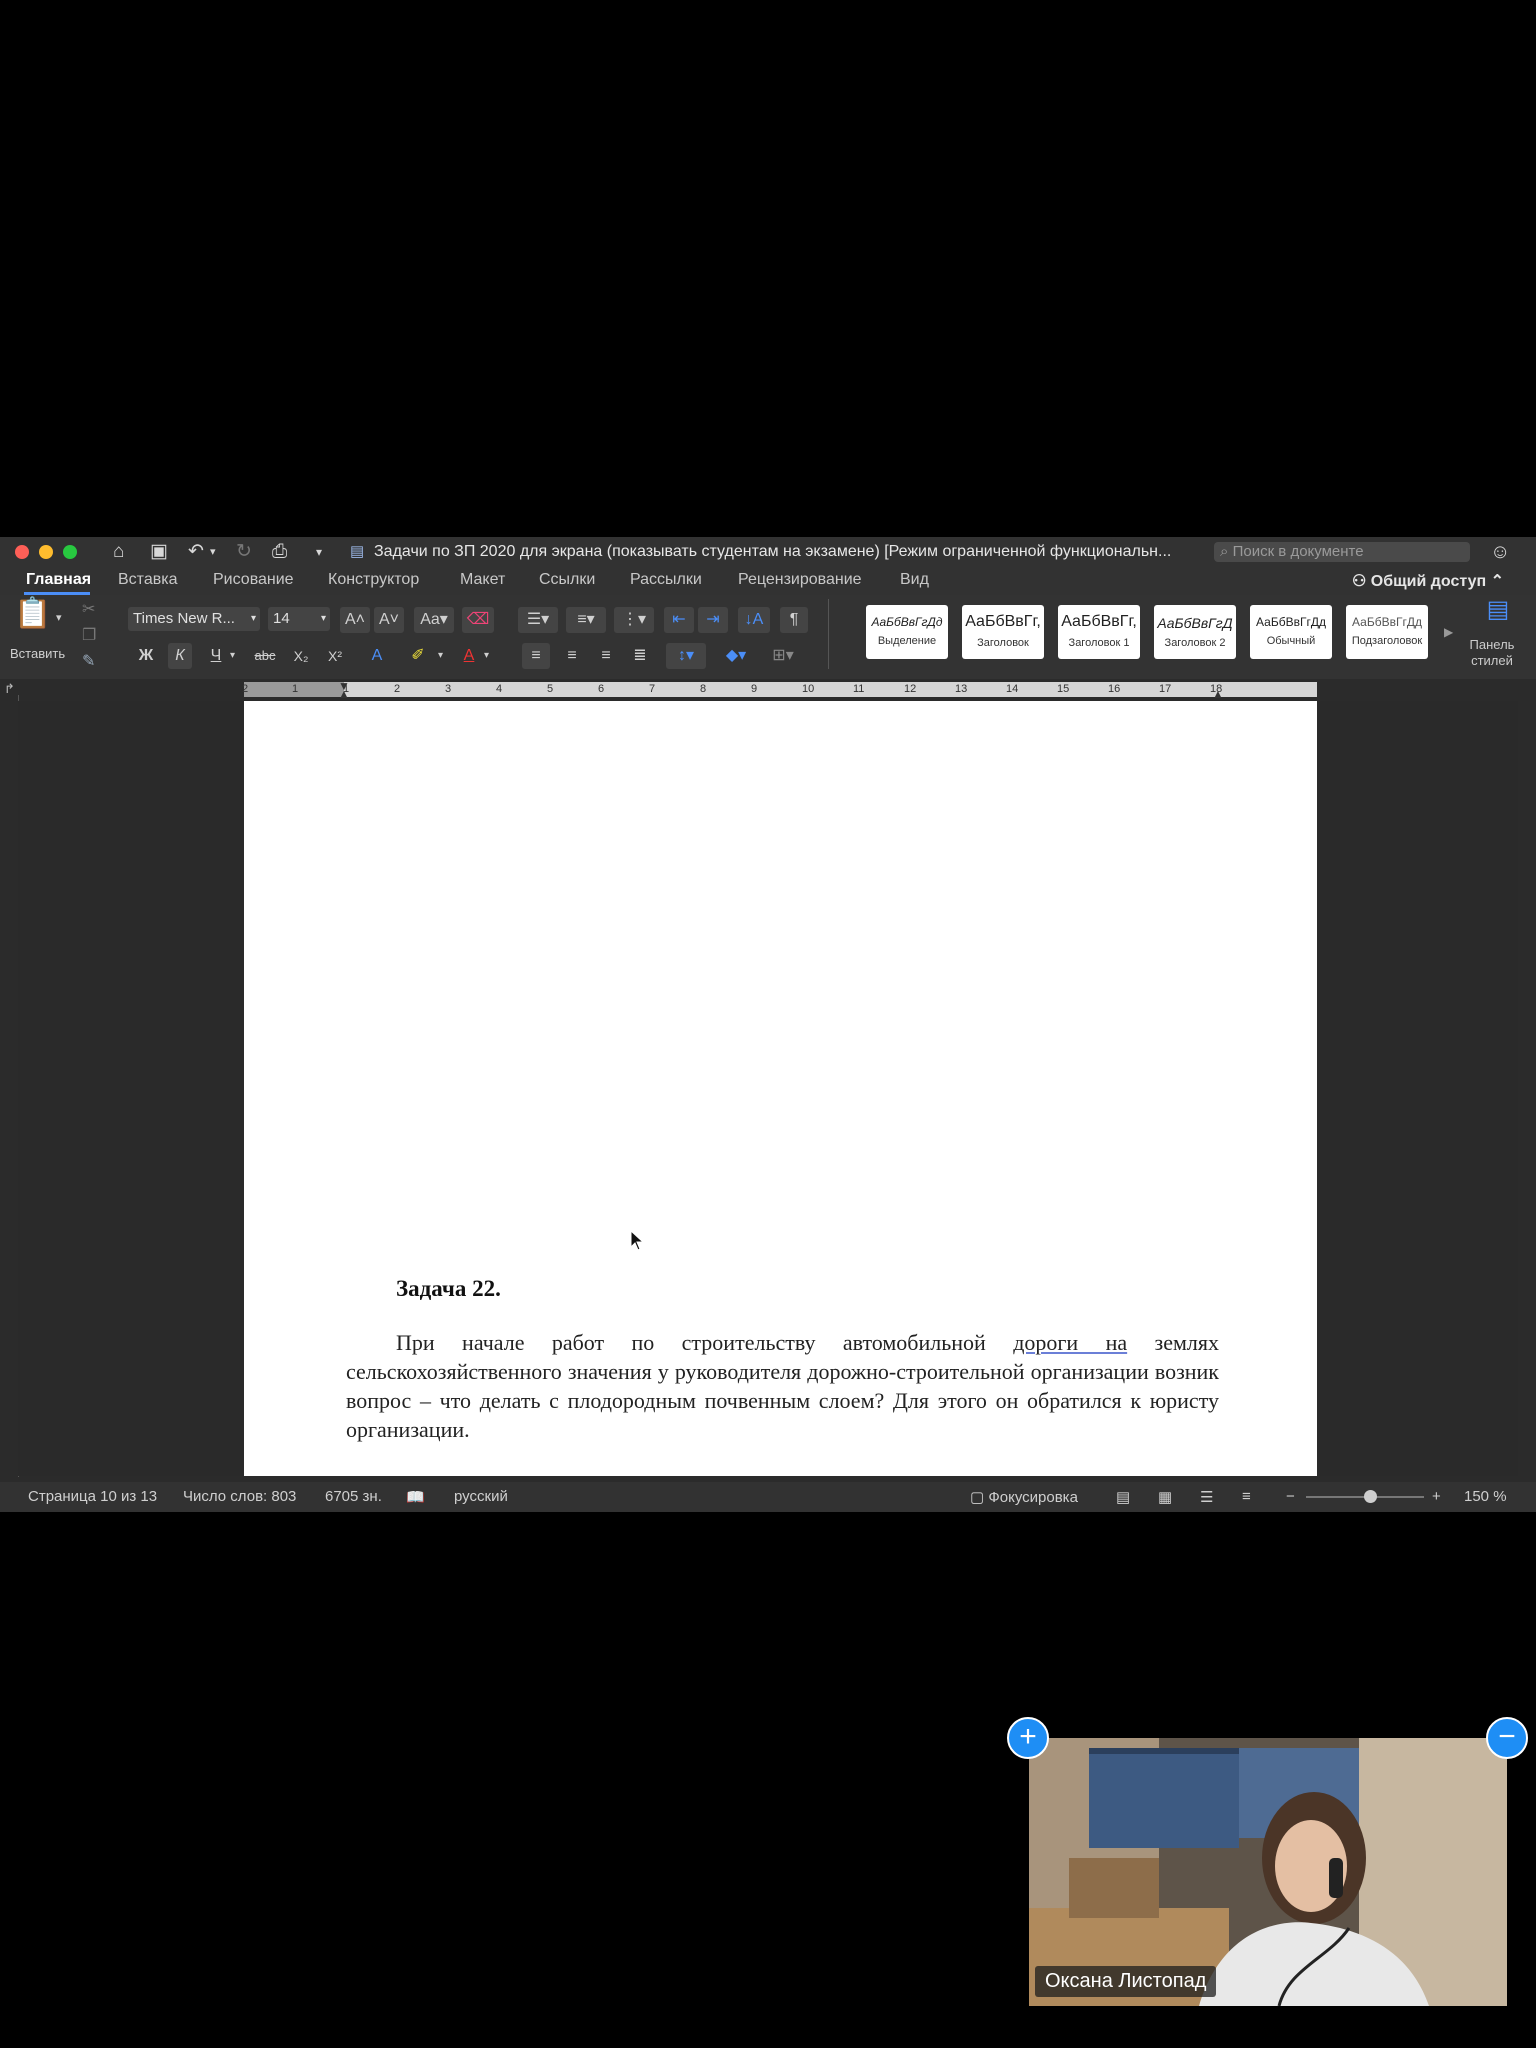 The height and width of the screenshot is (2048, 1536). Describe the element at coordinates (239, 1496) in the screenshot. I see `word-count: Число слов: 803` at that location.